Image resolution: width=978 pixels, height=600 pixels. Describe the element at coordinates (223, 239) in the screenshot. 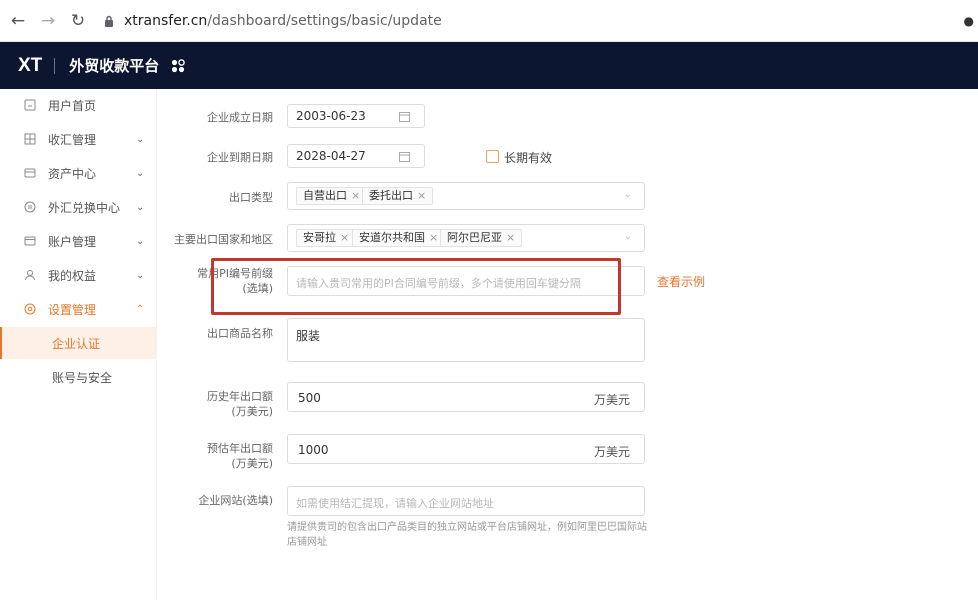

I see `export-countries-label: 主要出口国家和地区` at that location.